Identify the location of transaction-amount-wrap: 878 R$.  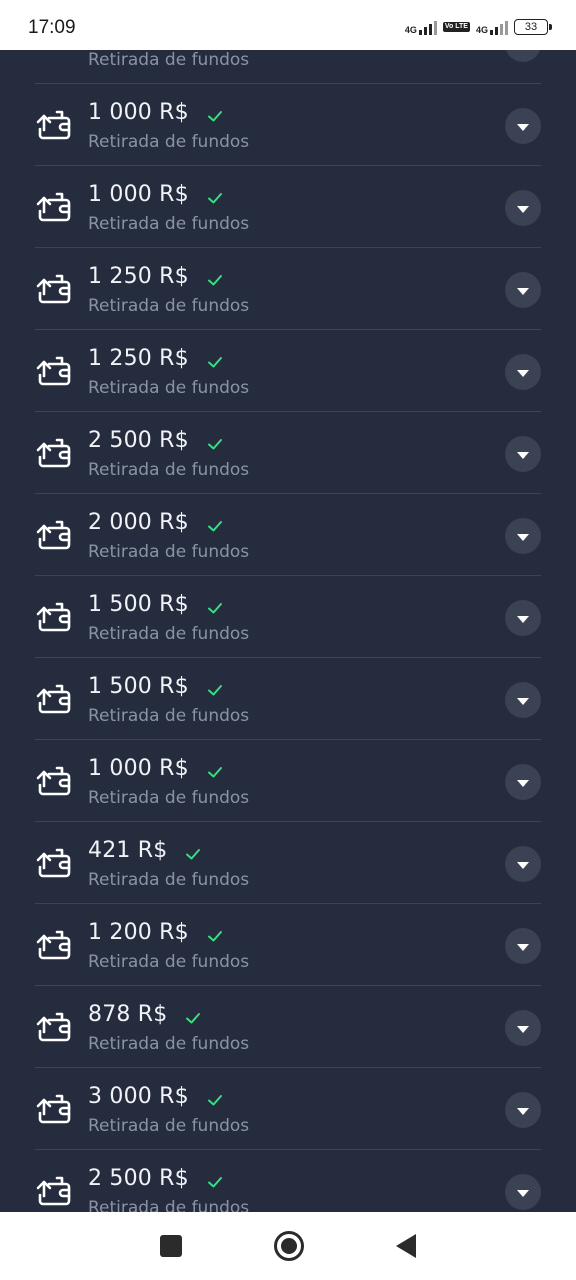
(144, 1014).